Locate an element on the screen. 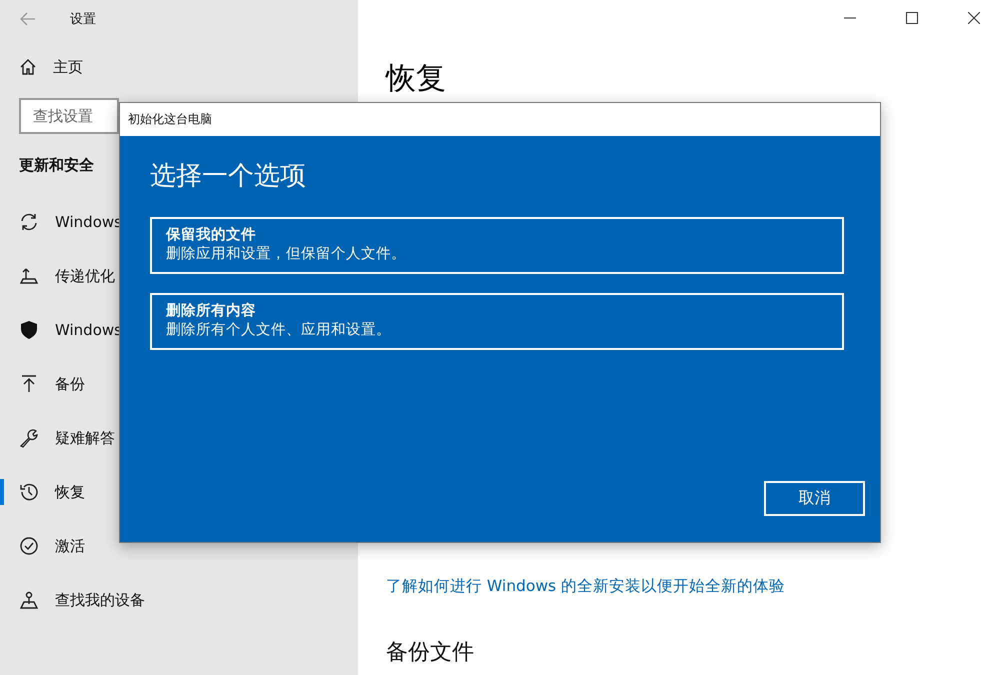 The image size is (1000, 675). dialog-heading: 选择一个选项 is located at coordinates (228, 176).